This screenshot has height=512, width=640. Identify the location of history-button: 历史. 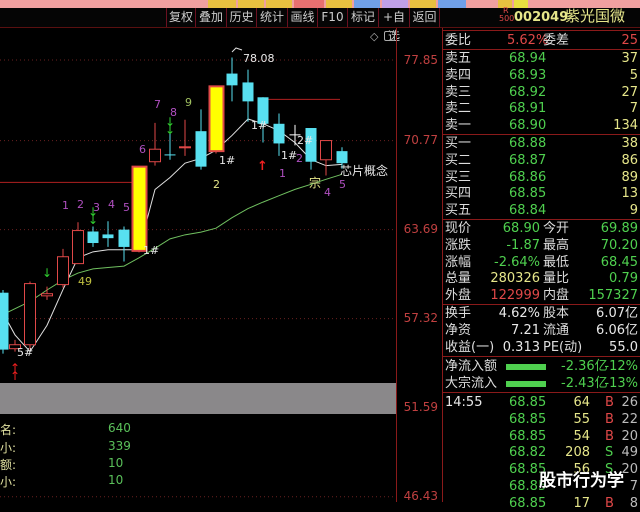
(241, 17).